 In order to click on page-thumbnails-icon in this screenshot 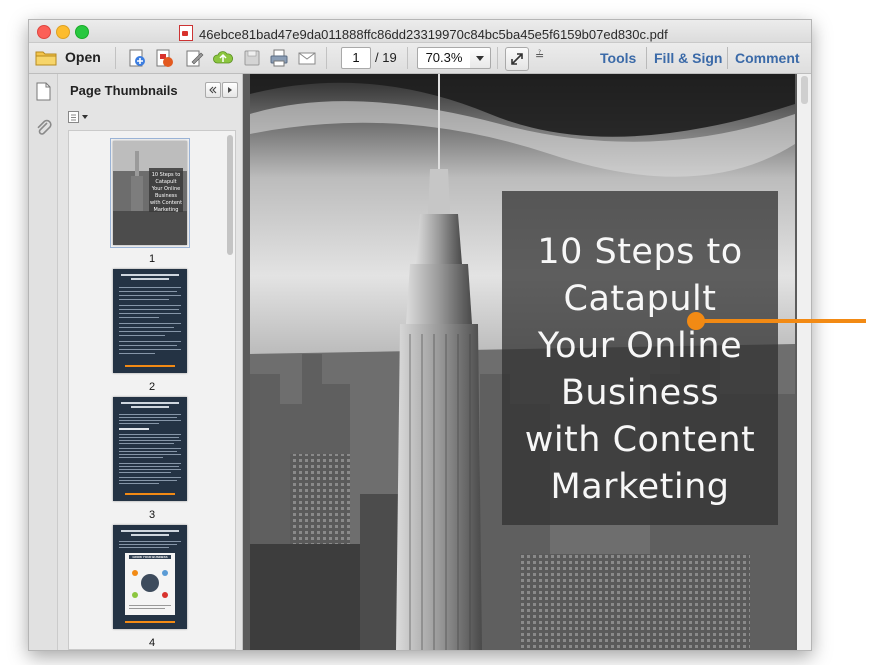, I will do `click(43, 91)`.